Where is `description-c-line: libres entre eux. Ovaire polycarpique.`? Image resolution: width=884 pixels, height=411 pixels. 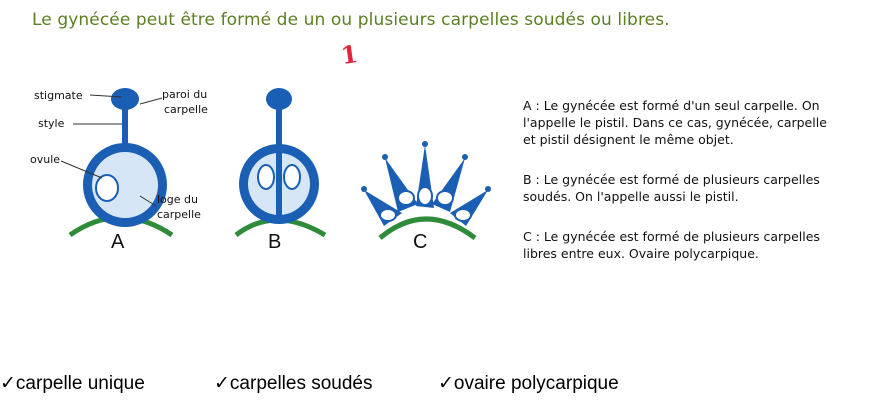
description-c-line: libres entre eux. Ovaire polycarpique. is located at coordinates (641, 253).